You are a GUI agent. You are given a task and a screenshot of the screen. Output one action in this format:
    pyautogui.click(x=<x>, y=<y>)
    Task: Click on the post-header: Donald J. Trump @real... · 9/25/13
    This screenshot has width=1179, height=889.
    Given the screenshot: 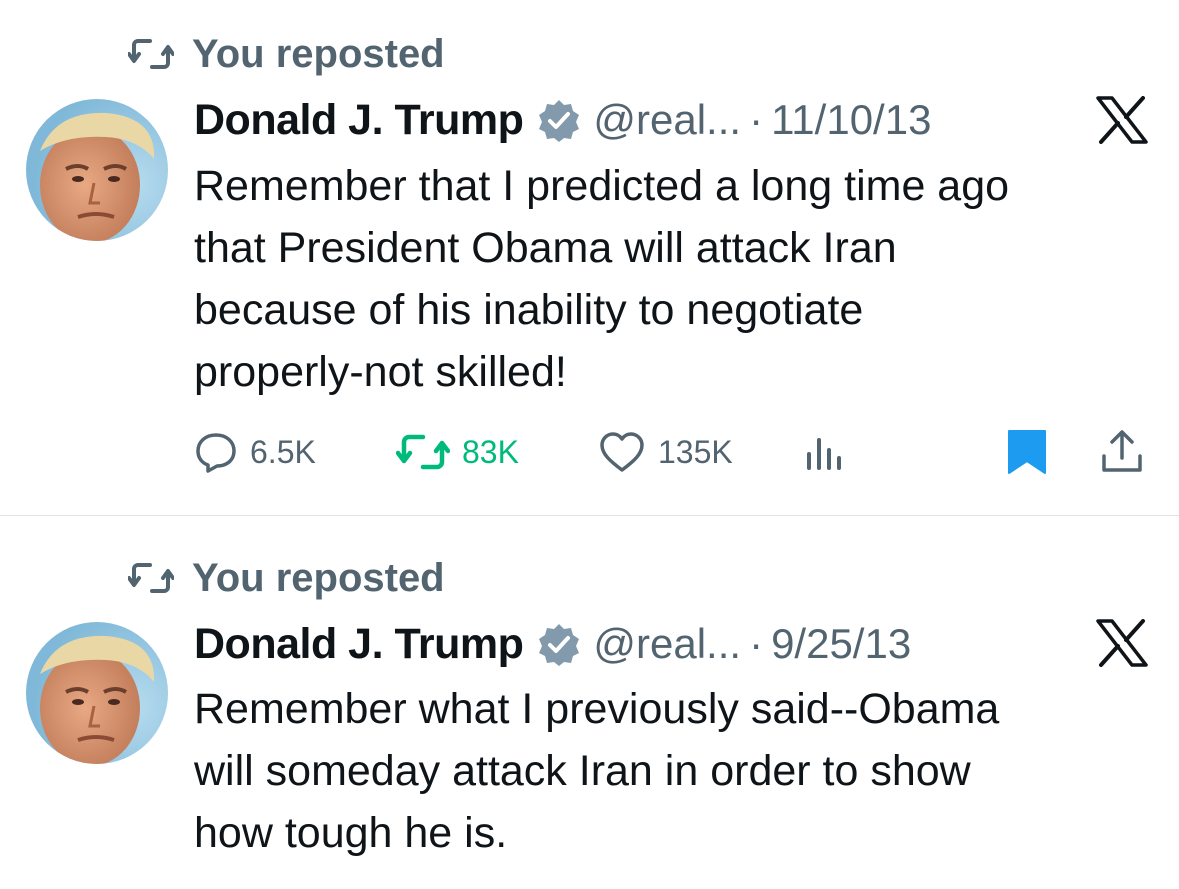 What is the action you would take?
    pyautogui.click(x=552, y=644)
    